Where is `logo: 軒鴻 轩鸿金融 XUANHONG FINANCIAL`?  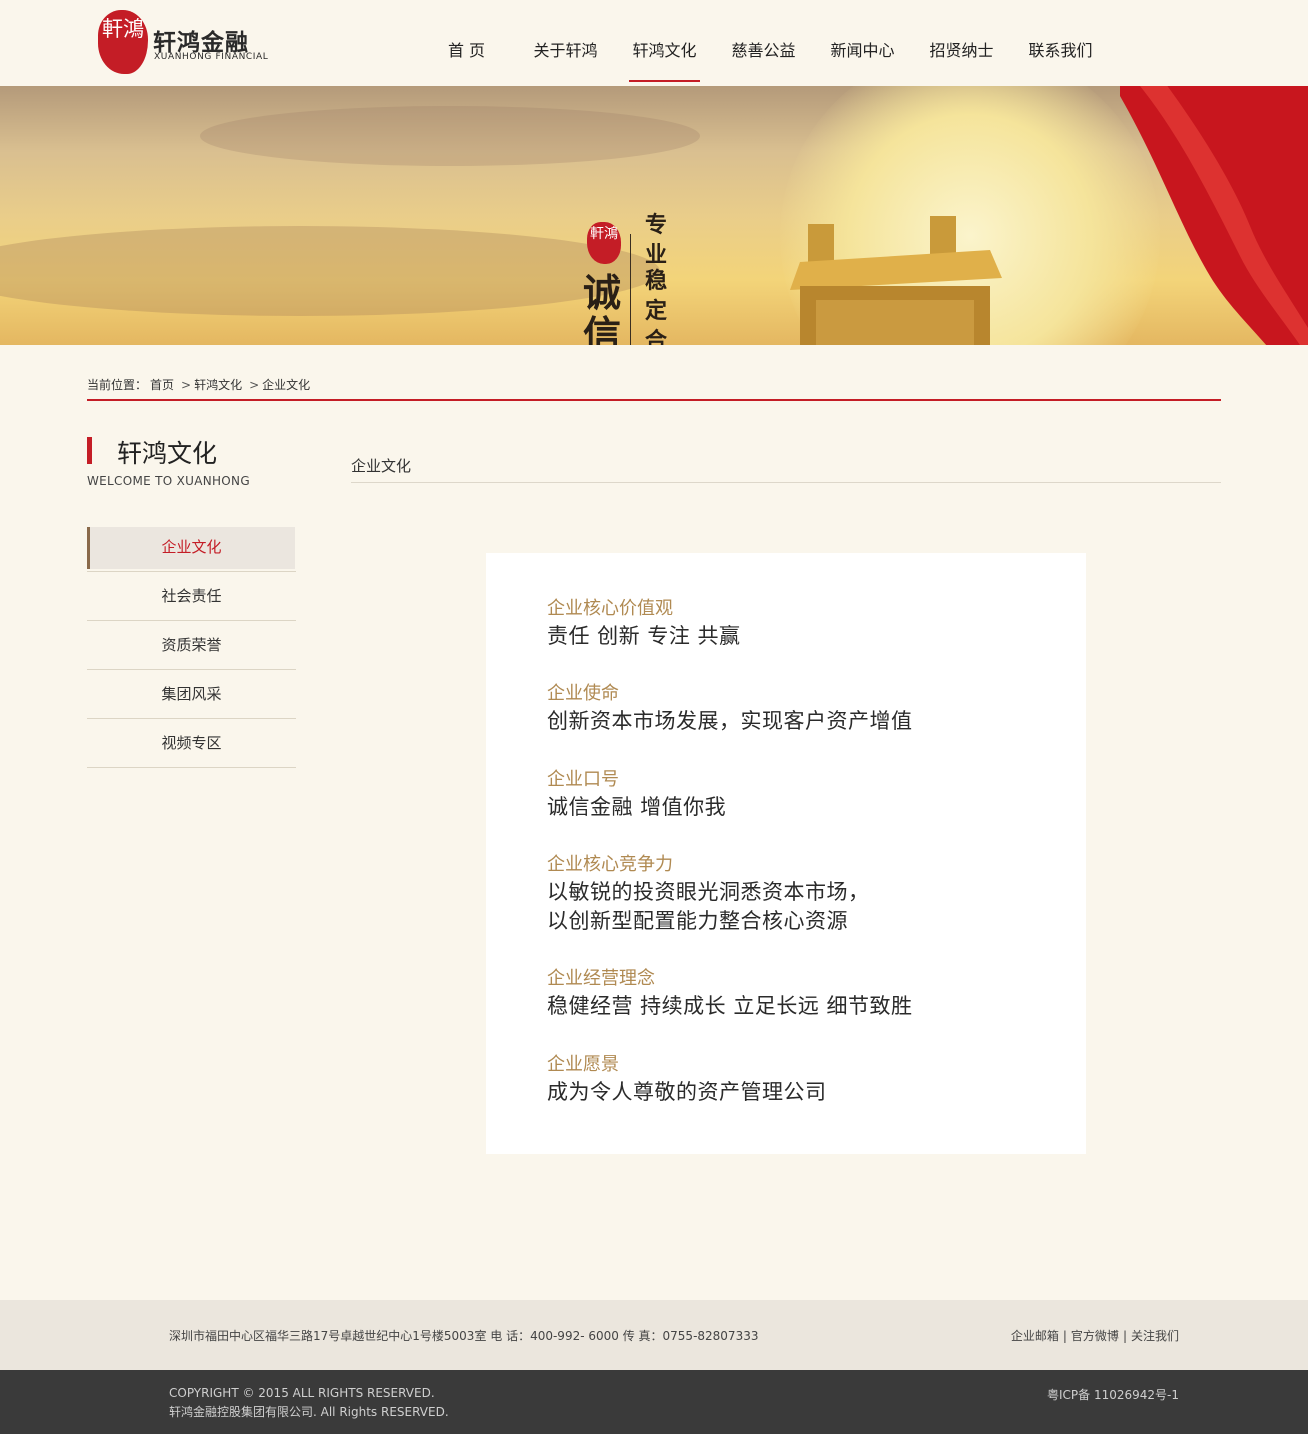
logo: 軒鴻 轩鸿金融 XUANHONG FINANCIAL is located at coordinates (183, 42).